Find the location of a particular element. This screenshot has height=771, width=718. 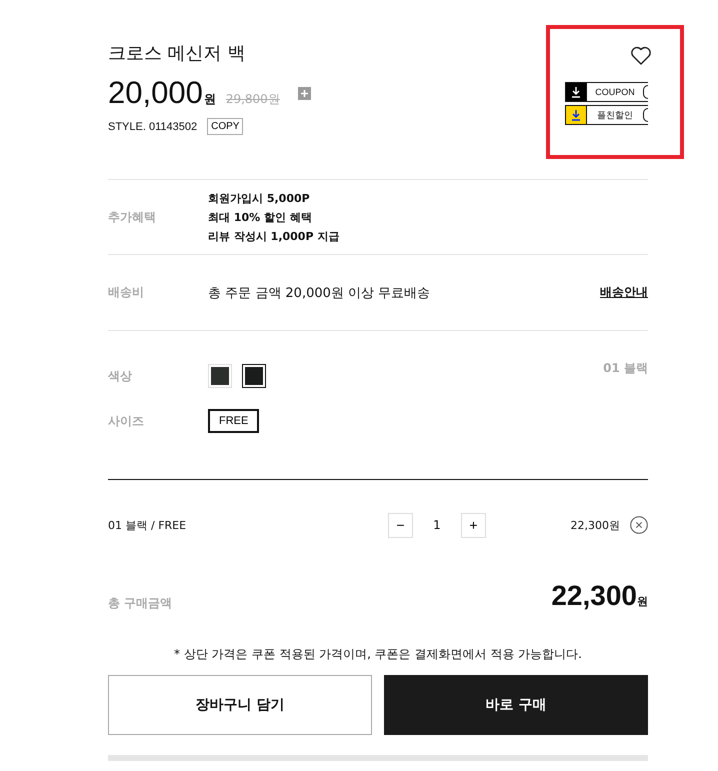

total-amount: 22,300 is located at coordinates (594, 595).